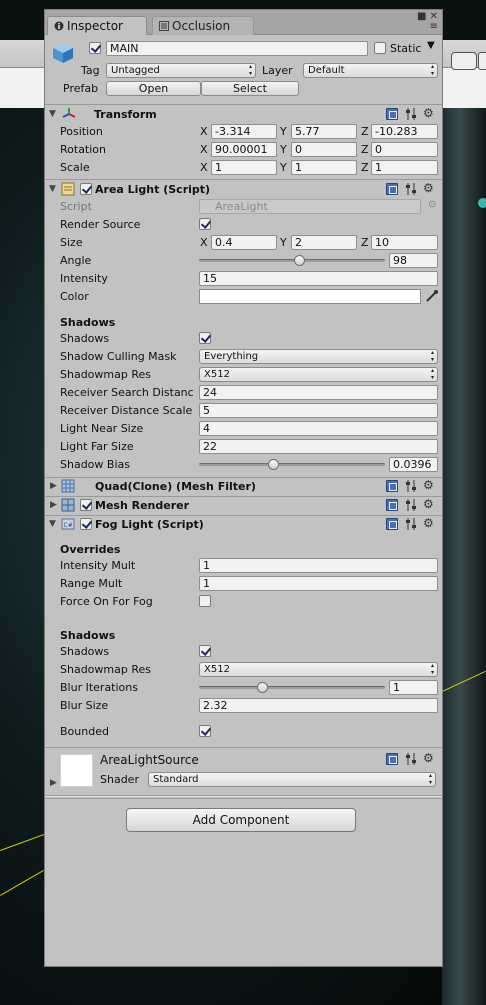  I want to click on add-component-button: Add Component, so click(241, 820).